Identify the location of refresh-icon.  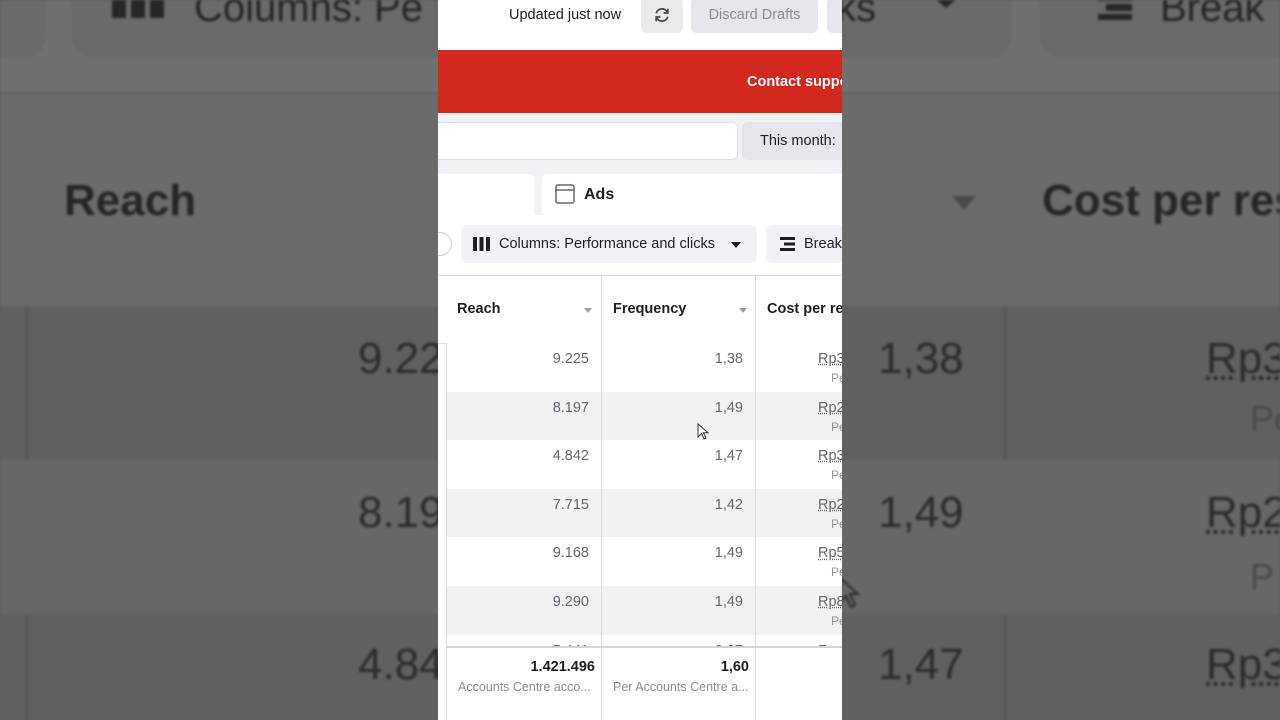
(662, 15).